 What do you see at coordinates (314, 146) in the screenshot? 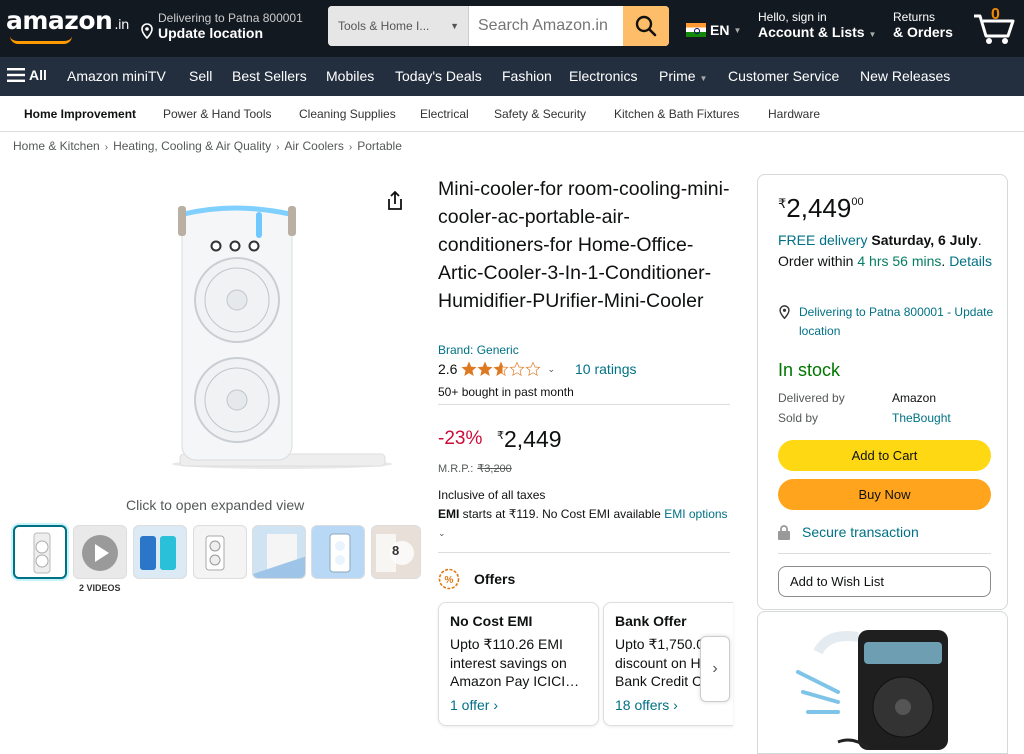
I see `breadcrumb-item: Air Coolers` at bounding box center [314, 146].